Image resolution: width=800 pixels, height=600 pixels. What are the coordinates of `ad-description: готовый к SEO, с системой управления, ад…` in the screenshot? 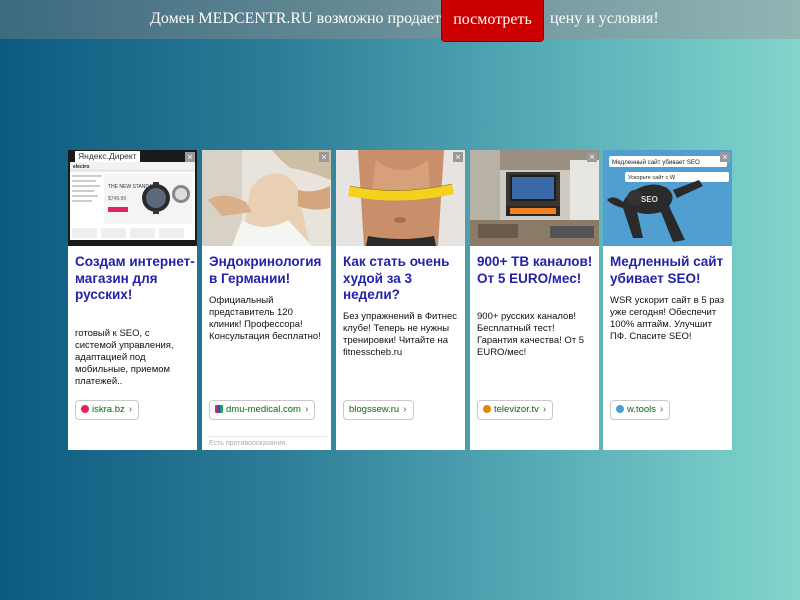 It's located at (124, 357).